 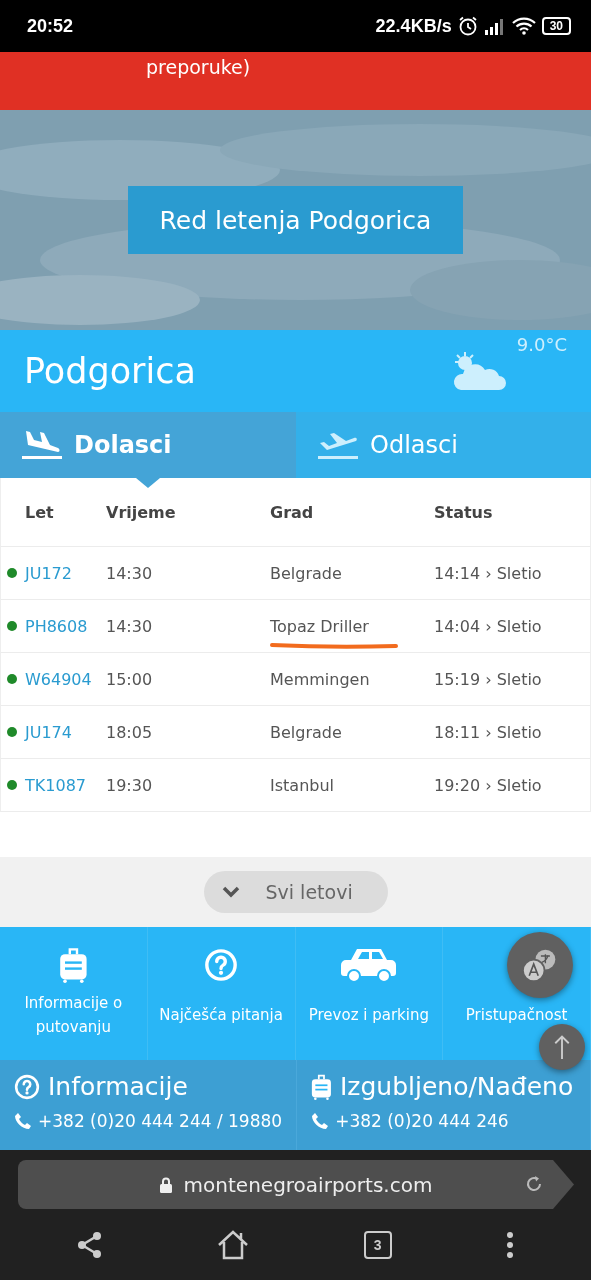 I want to click on plane-landing-icon, so click(x=42, y=445).